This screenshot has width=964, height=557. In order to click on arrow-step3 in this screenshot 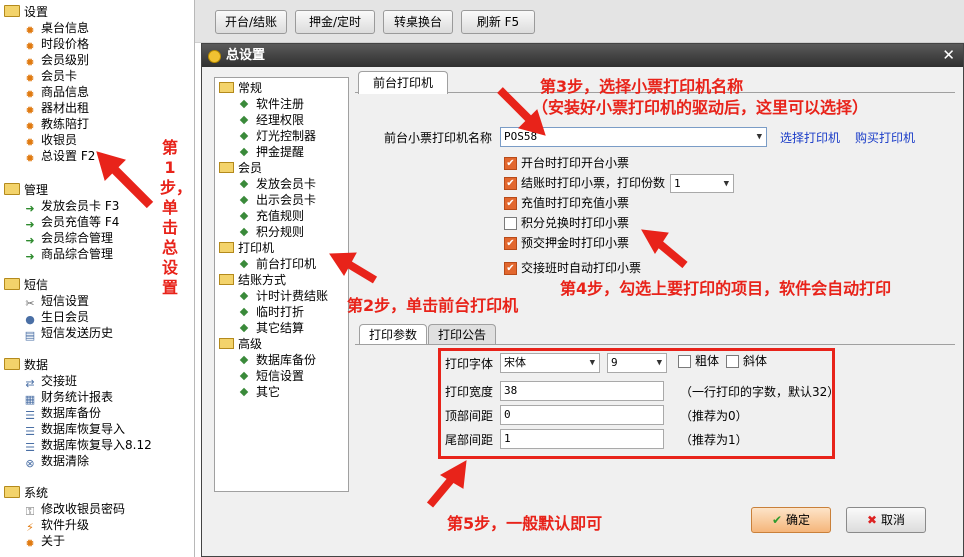, I will do `click(521, 111)`.